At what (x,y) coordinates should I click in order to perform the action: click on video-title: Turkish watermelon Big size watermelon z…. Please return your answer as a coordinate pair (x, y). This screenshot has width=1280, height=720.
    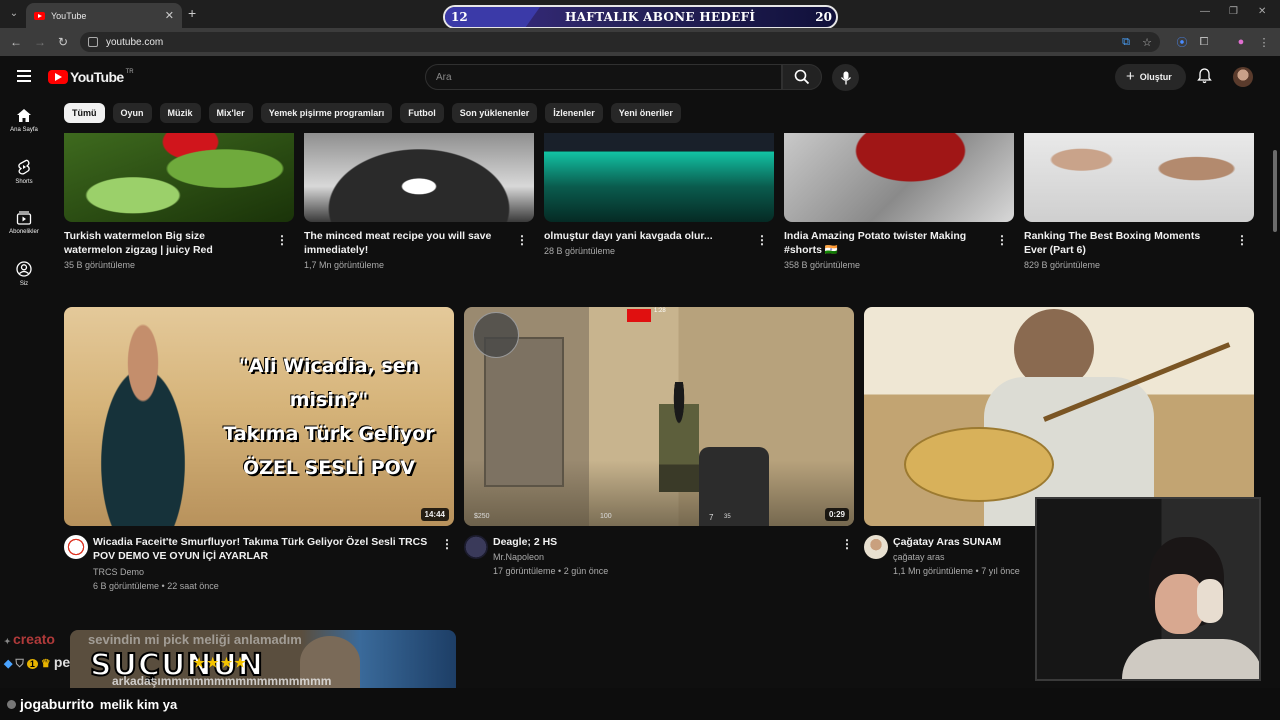
    Looking at the image, I should click on (164, 243).